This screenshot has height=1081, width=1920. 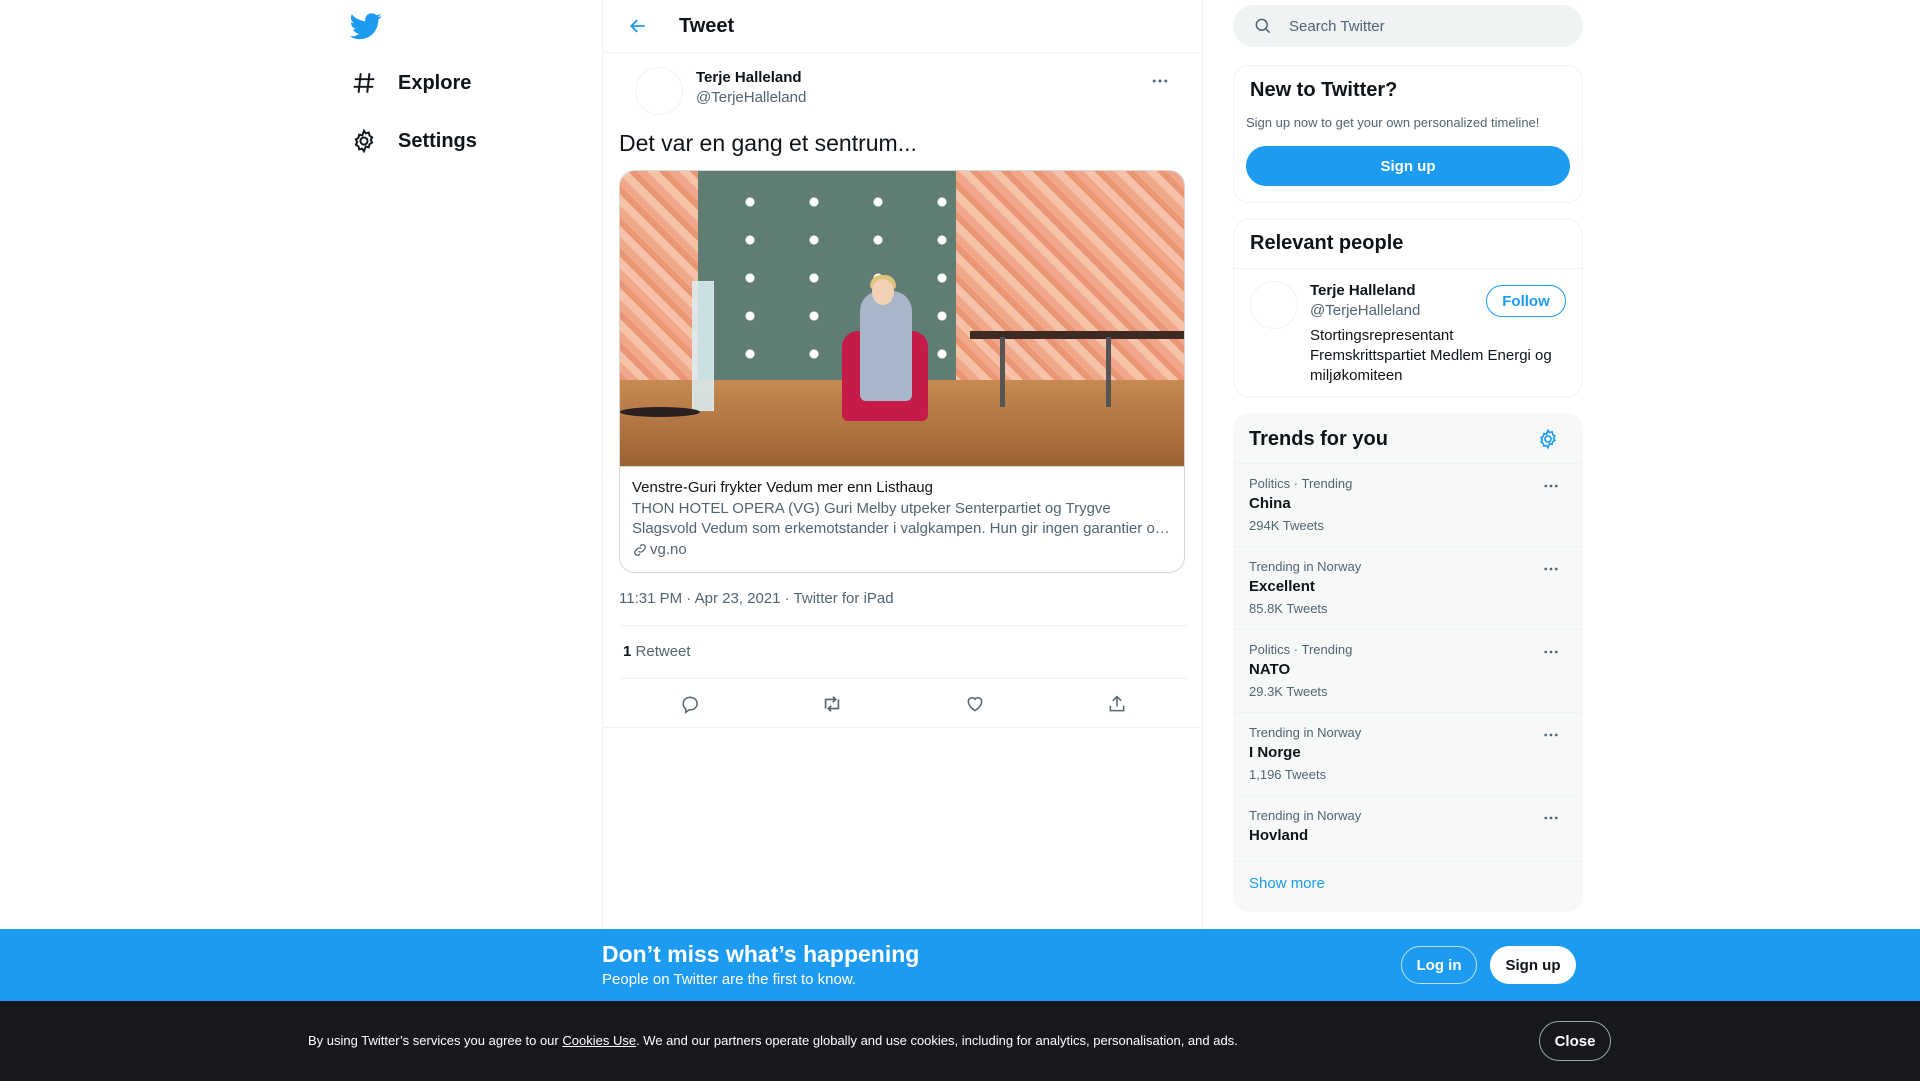 What do you see at coordinates (1429, 26) in the screenshot?
I see `search-input` at bounding box center [1429, 26].